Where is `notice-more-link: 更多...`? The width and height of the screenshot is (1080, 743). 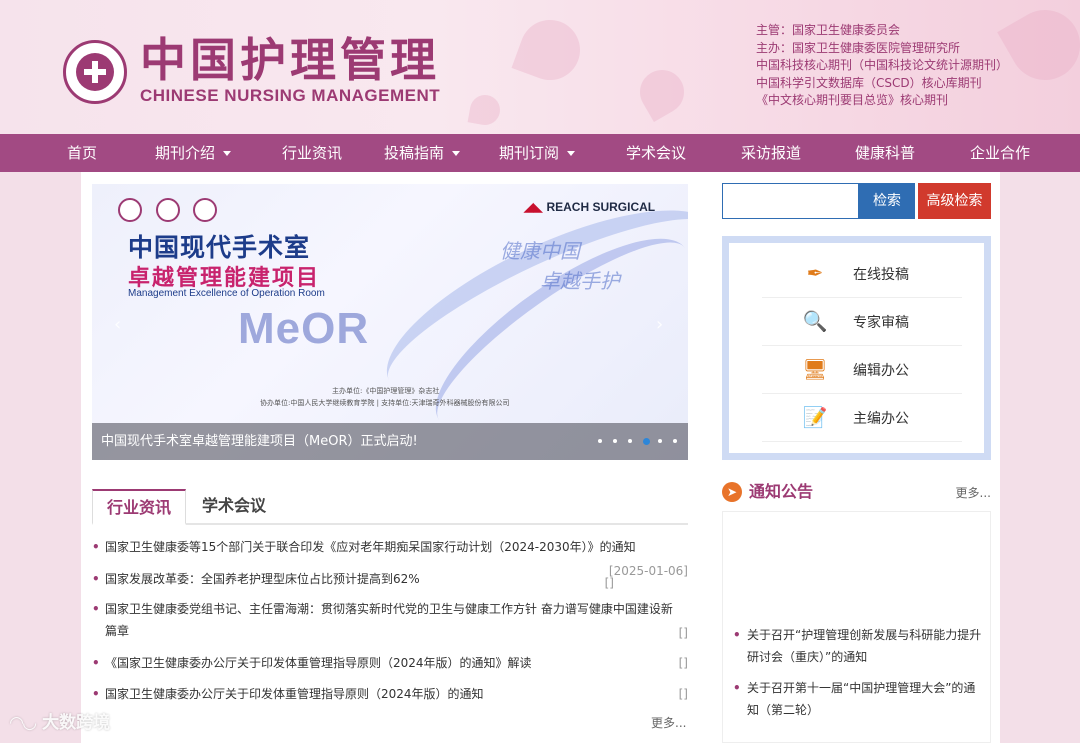
notice-more-link: 更多... is located at coordinates (973, 492).